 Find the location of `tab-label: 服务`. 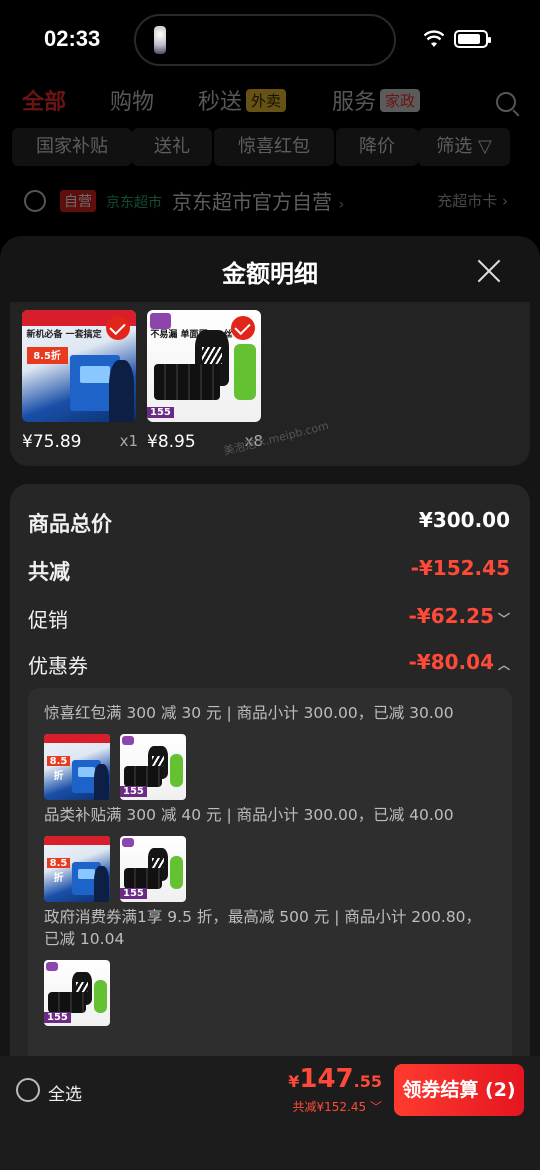

tab-label: 服务 is located at coordinates (354, 102).